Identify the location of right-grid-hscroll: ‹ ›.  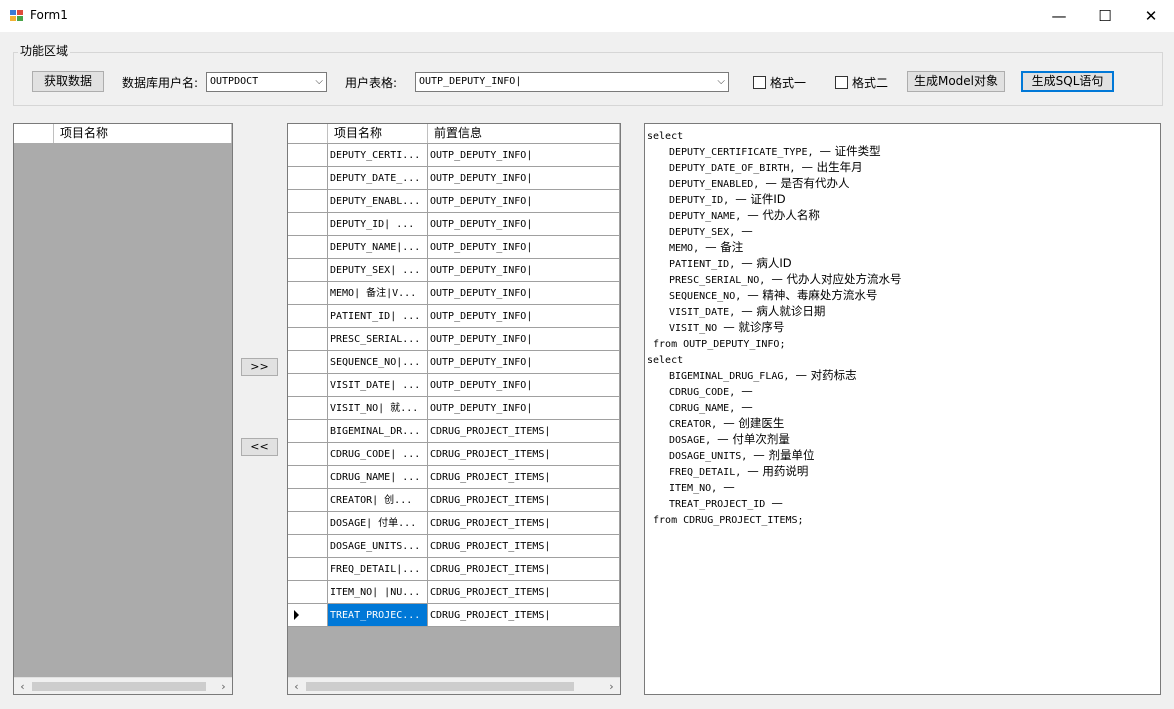
(454, 685).